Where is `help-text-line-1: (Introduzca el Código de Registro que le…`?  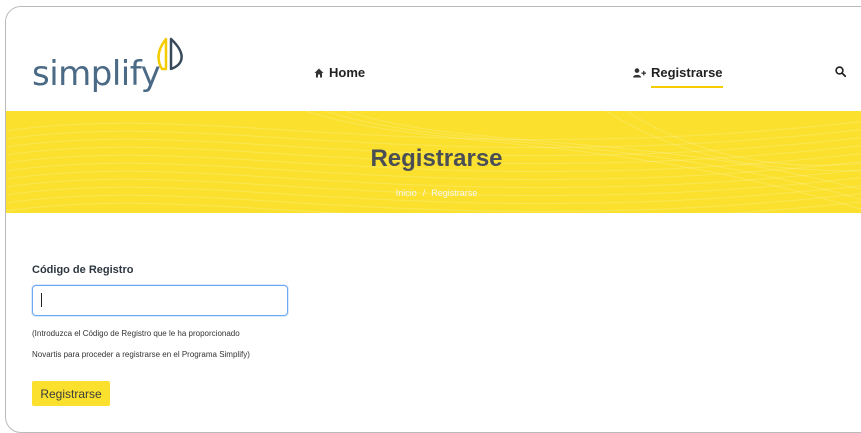
help-text-line-1: (Introduzca el Código de Registro que le… is located at coordinates (136, 333).